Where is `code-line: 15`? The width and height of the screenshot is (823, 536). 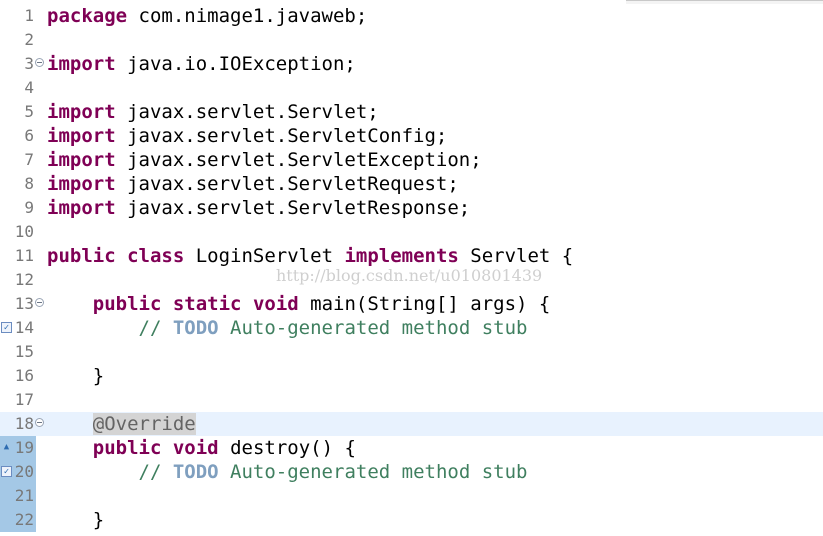 code-line: 15 is located at coordinates (411, 352).